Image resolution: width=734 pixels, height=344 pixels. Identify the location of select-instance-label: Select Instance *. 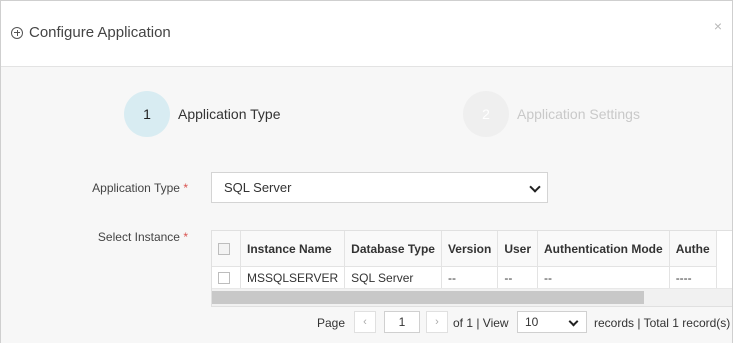
(98, 237).